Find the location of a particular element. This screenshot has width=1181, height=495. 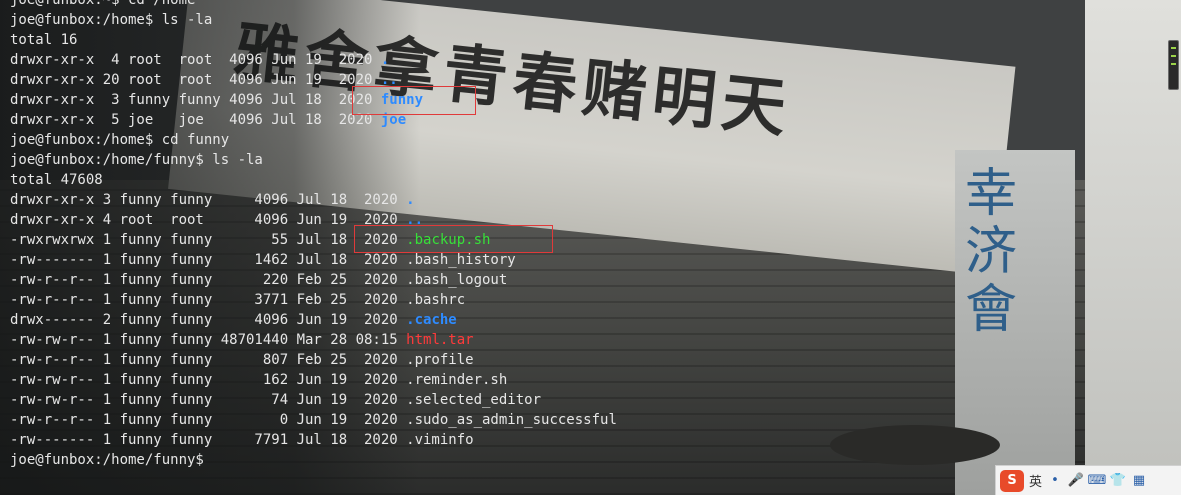

terminal-line-text: joe@funbox:/home$ ls -la is located at coordinates (111, 20).